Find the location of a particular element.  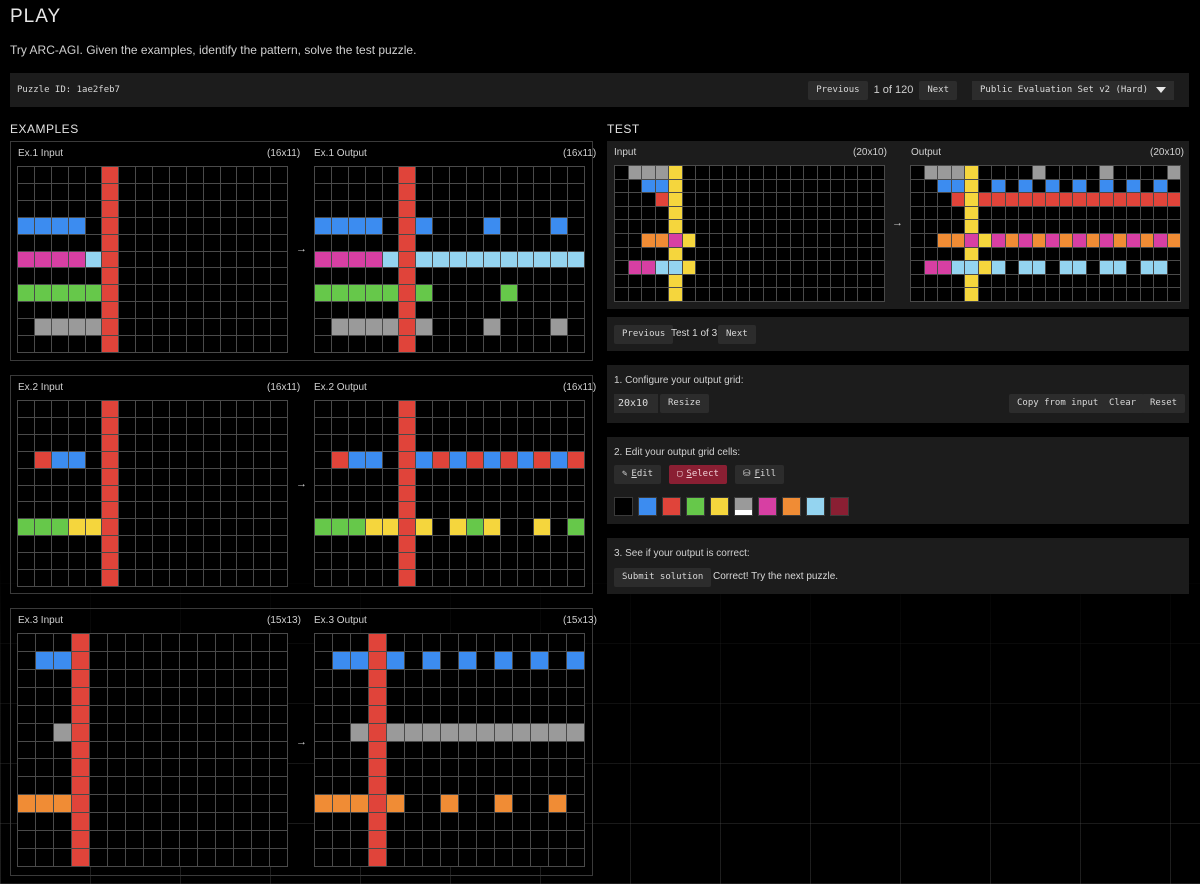

resize-button: Resize is located at coordinates (684, 403).